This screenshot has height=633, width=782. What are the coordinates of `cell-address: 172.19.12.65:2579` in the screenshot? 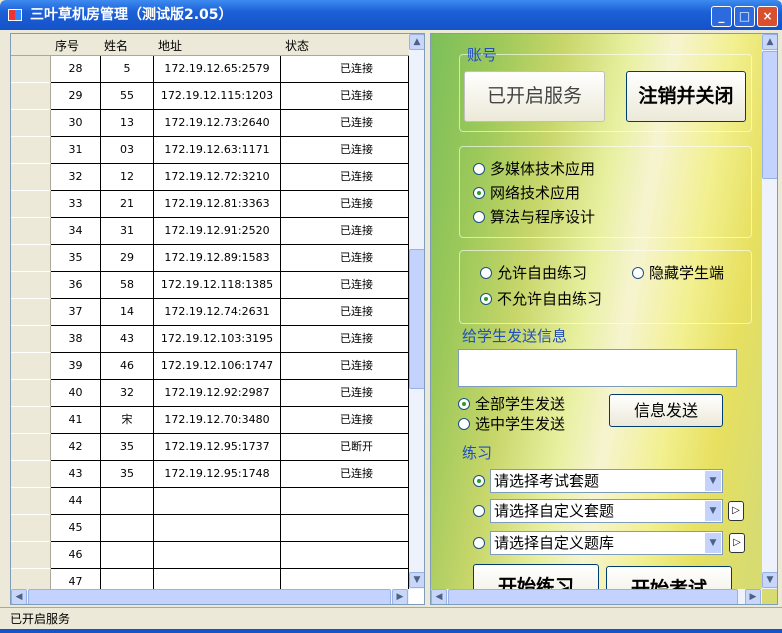 It's located at (217, 69).